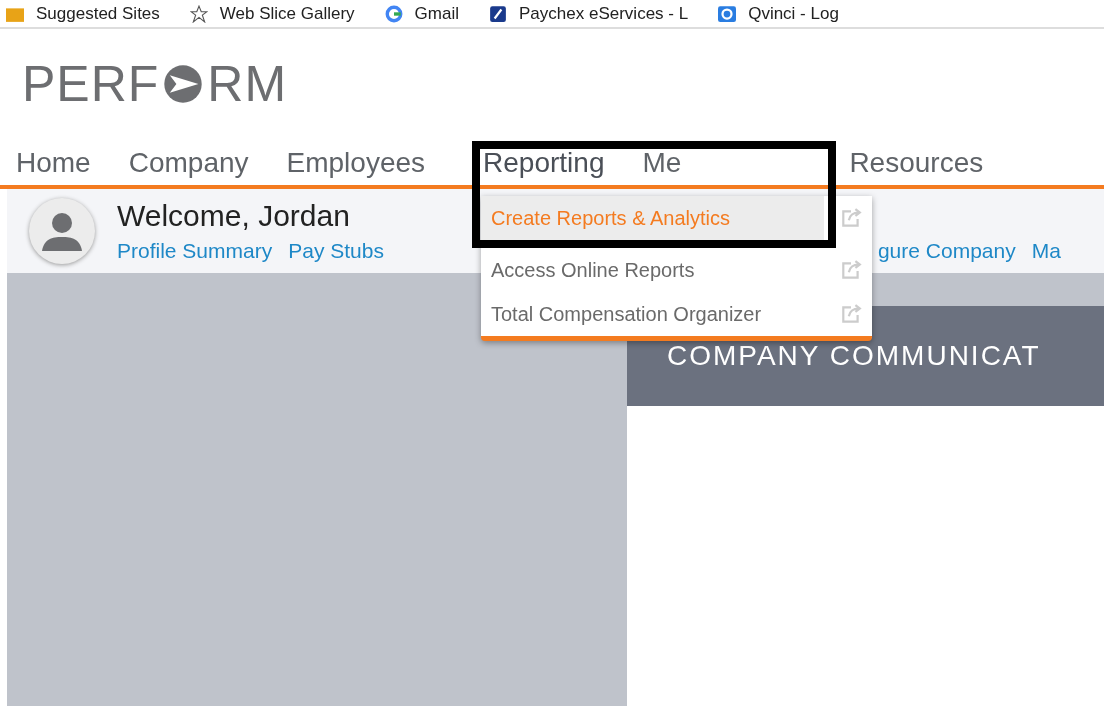 This screenshot has width=1104, height=706. Describe the element at coordinates (155, 84) in the screenshot. I see `logo: PERF RM` at that location.